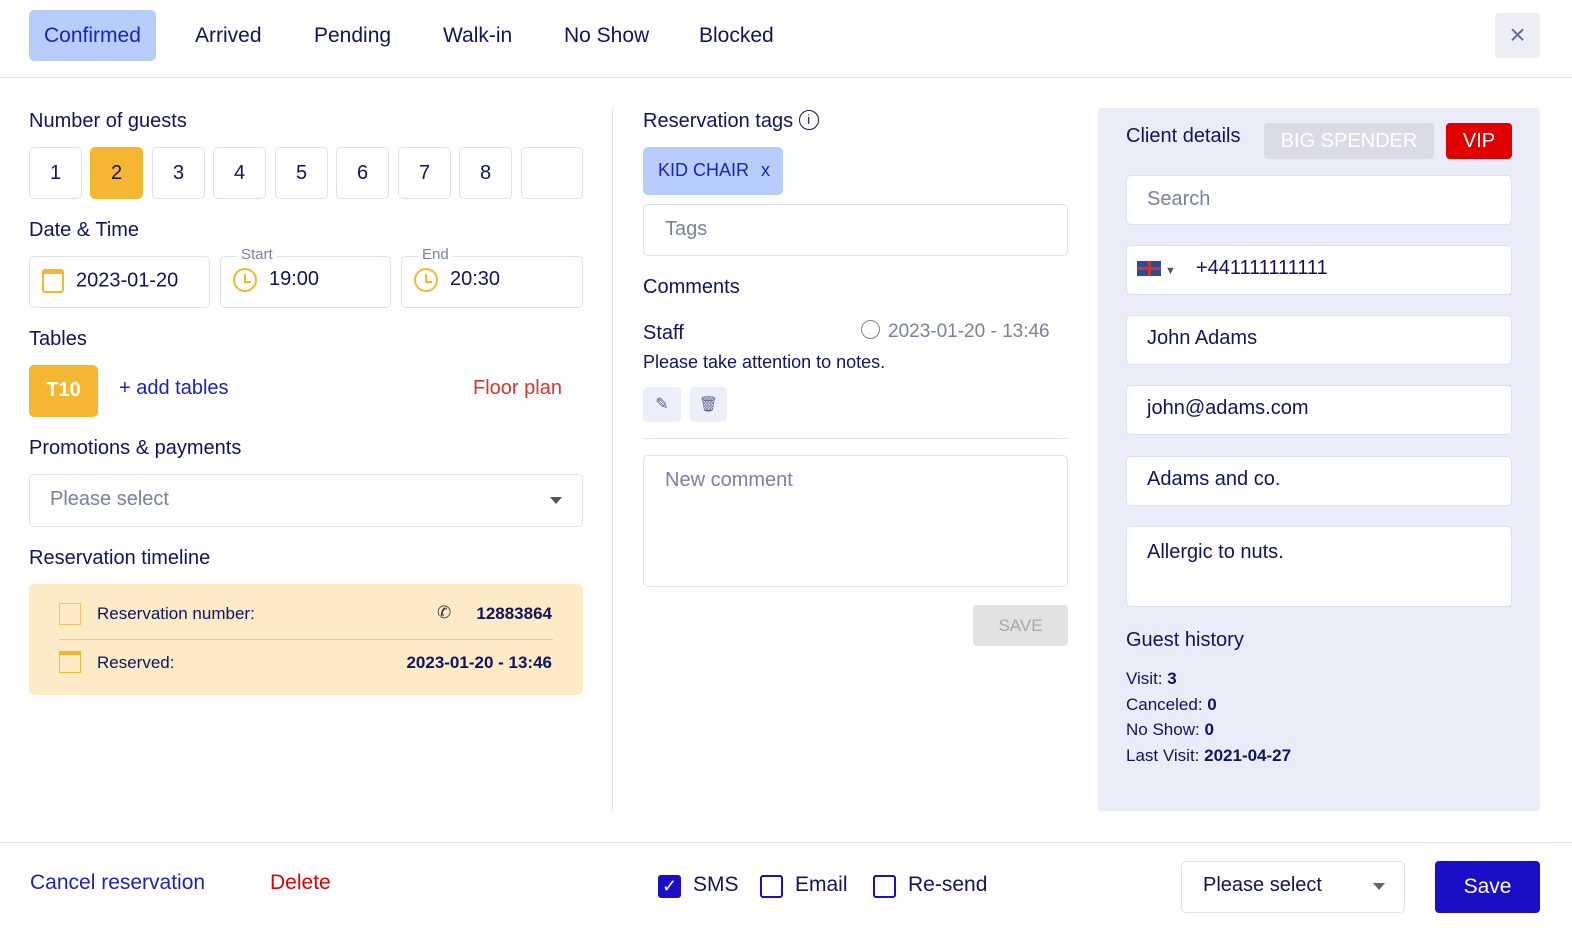 The image size is (1572, 934). I want to click on end-time-input: End 20:30, so click(492, 277).